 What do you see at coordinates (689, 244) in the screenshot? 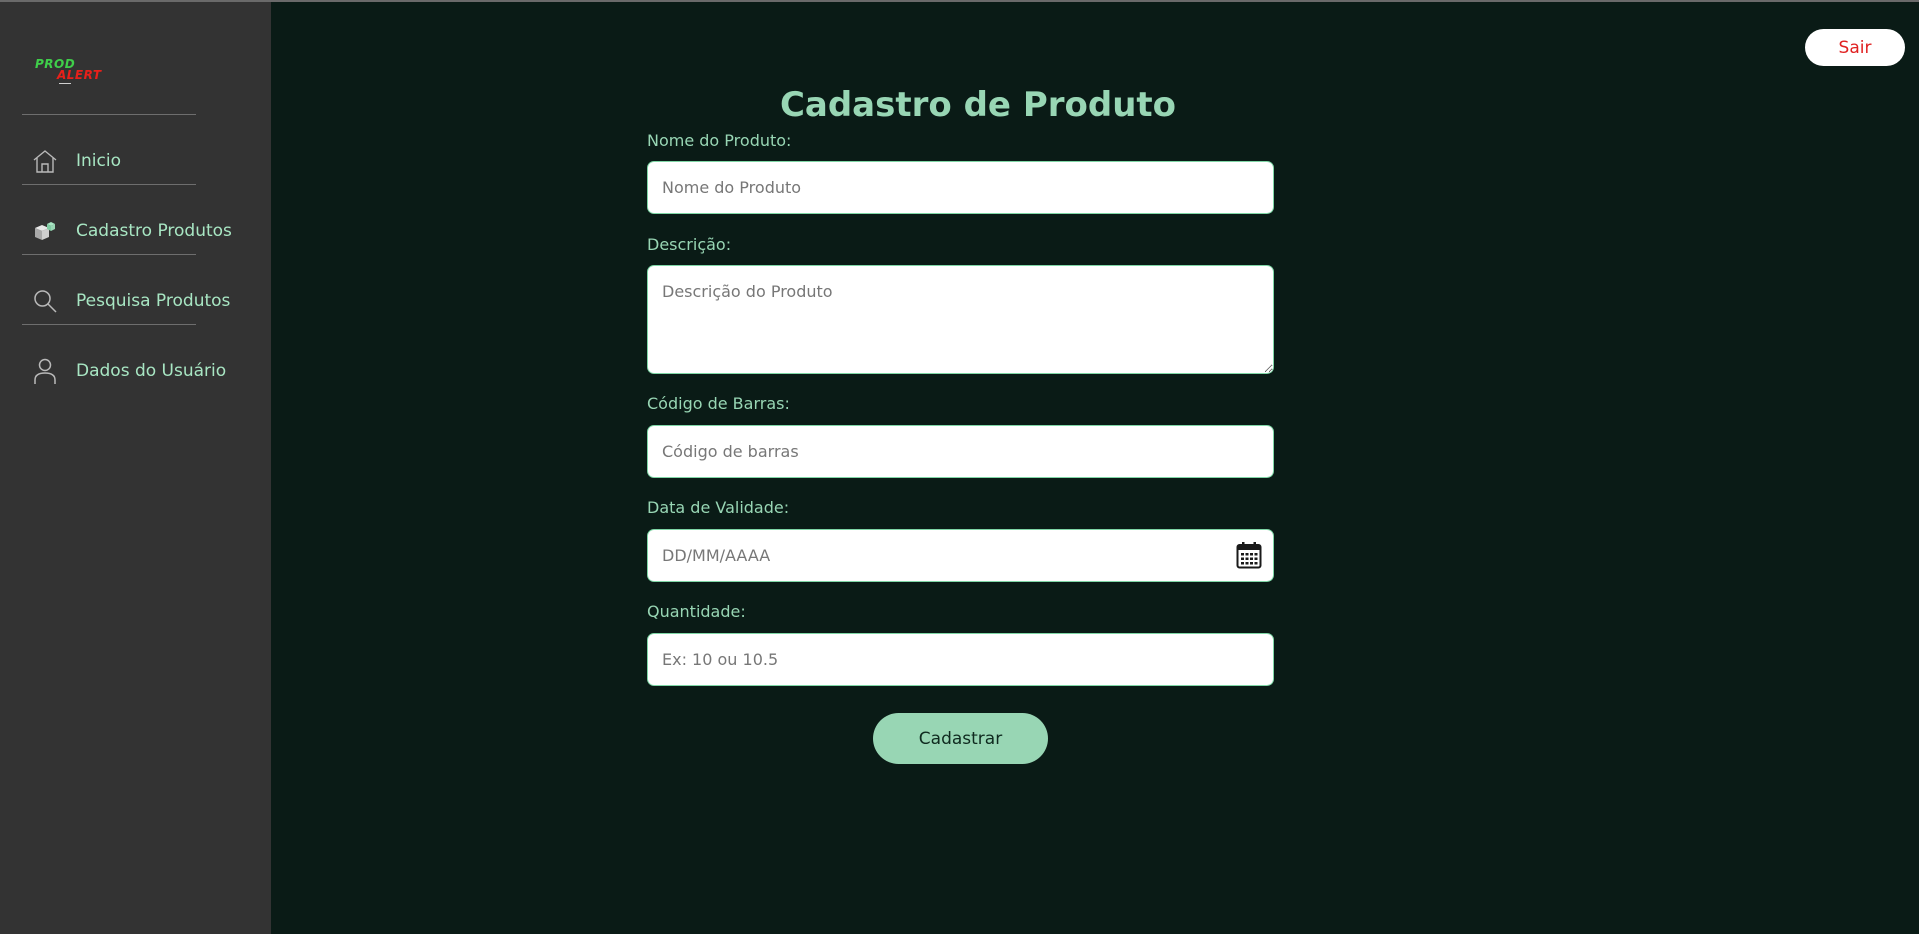
I see `description-label: Descrição:` at bounding box center [689, 244].